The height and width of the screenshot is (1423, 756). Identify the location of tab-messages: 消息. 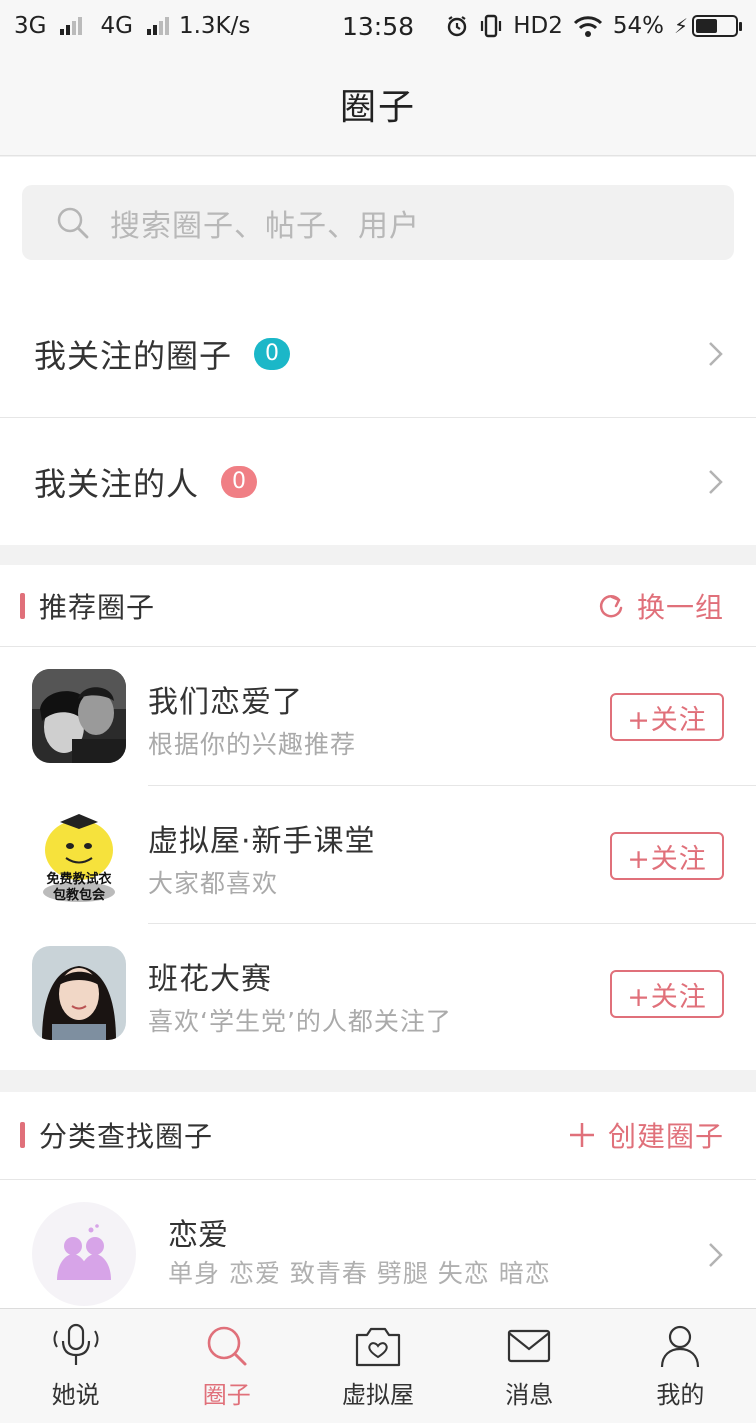
(529, 1366).